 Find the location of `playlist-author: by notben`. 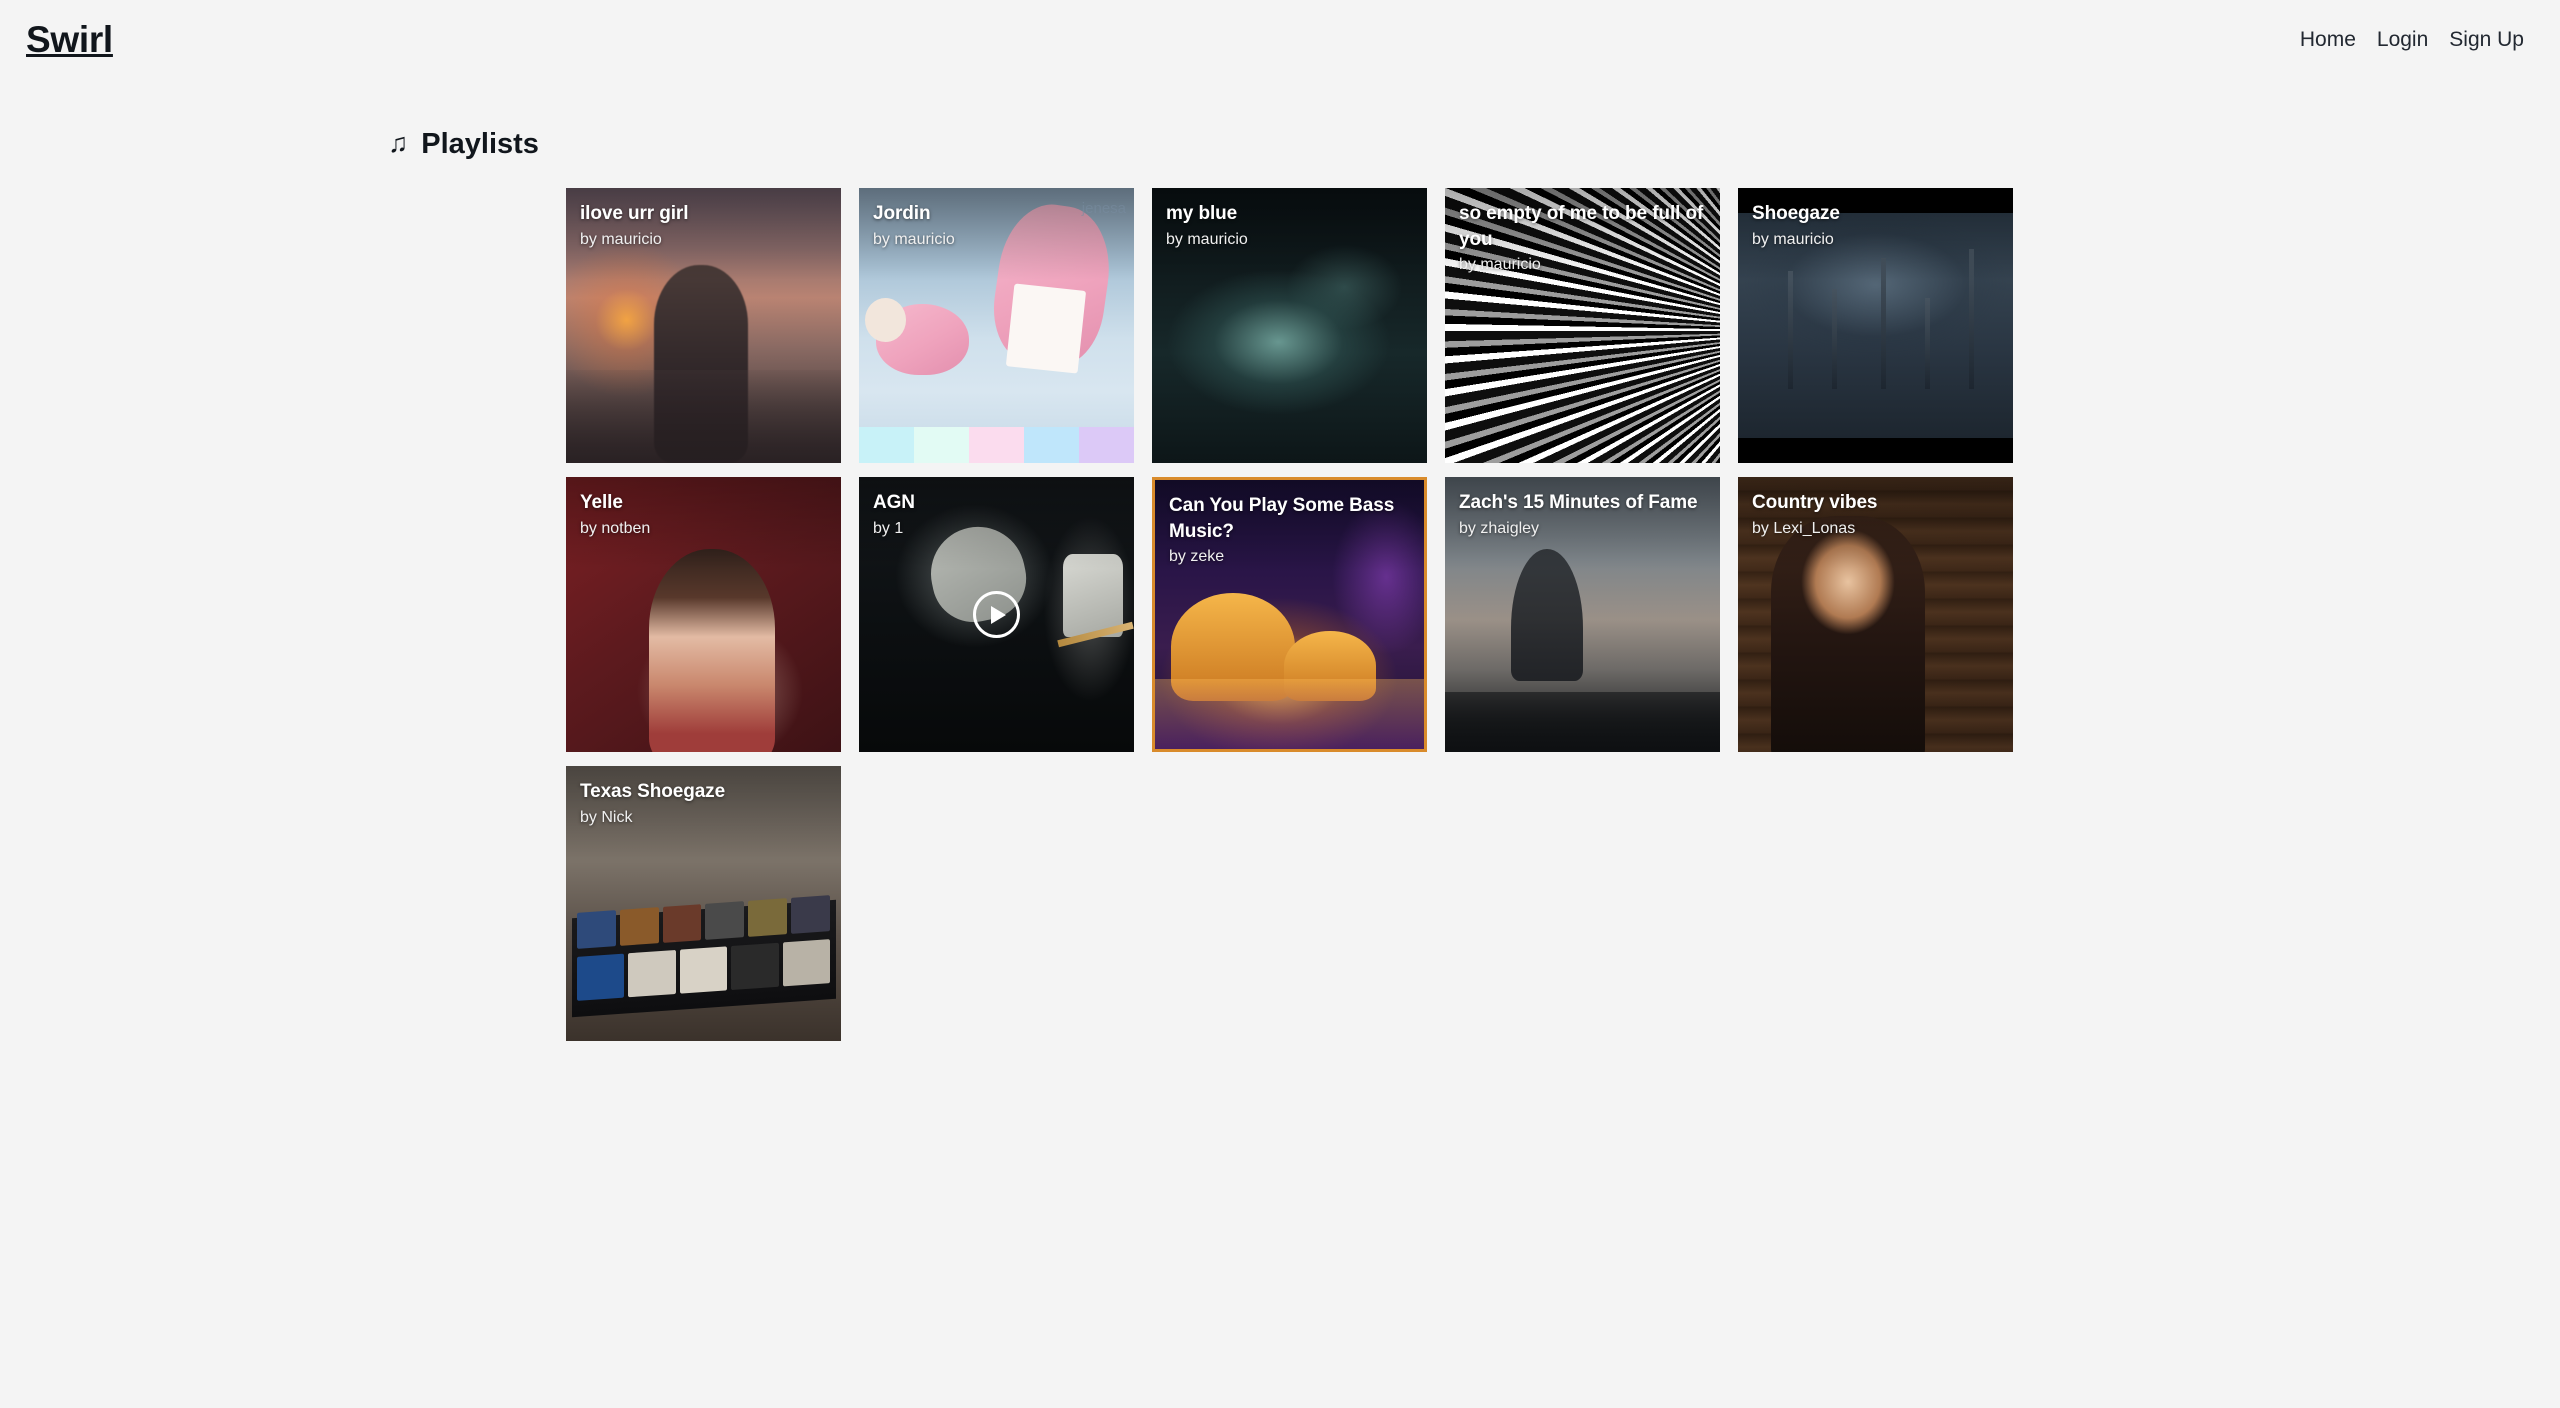

playlist-author: by notben is located at coordinates (615, 528).